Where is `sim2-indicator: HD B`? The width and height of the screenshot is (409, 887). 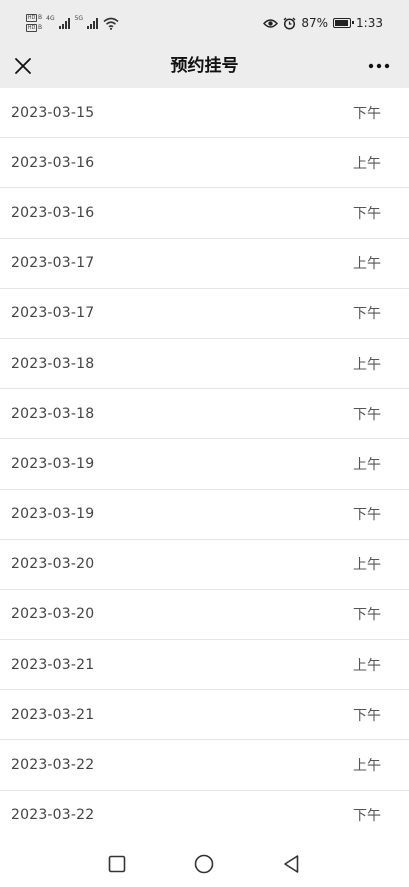 sim2-indicator: HD B is located at coordinates (34, 28).